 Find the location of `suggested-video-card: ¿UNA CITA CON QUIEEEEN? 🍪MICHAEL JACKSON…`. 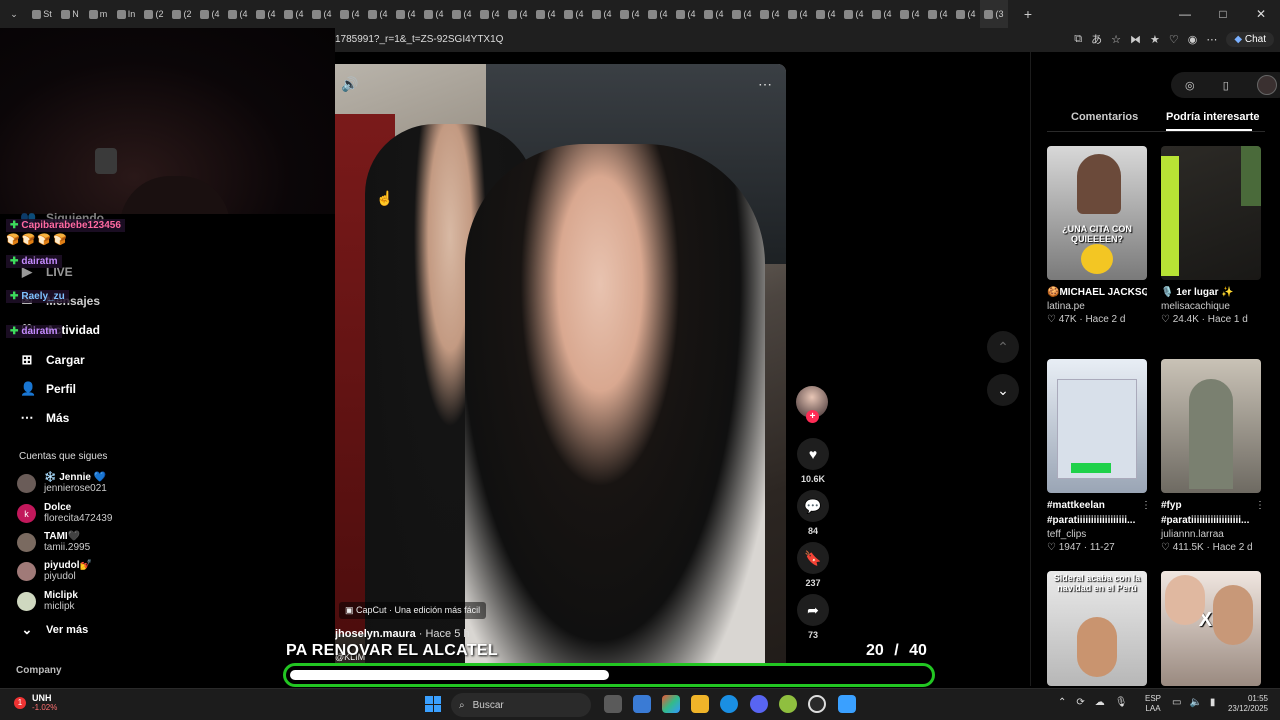

suggested-video-card: ¿UNA CITA CON QUIEEEEN? 🍪MICHAEL JACKSON… is located at coordinates (1099, 235).